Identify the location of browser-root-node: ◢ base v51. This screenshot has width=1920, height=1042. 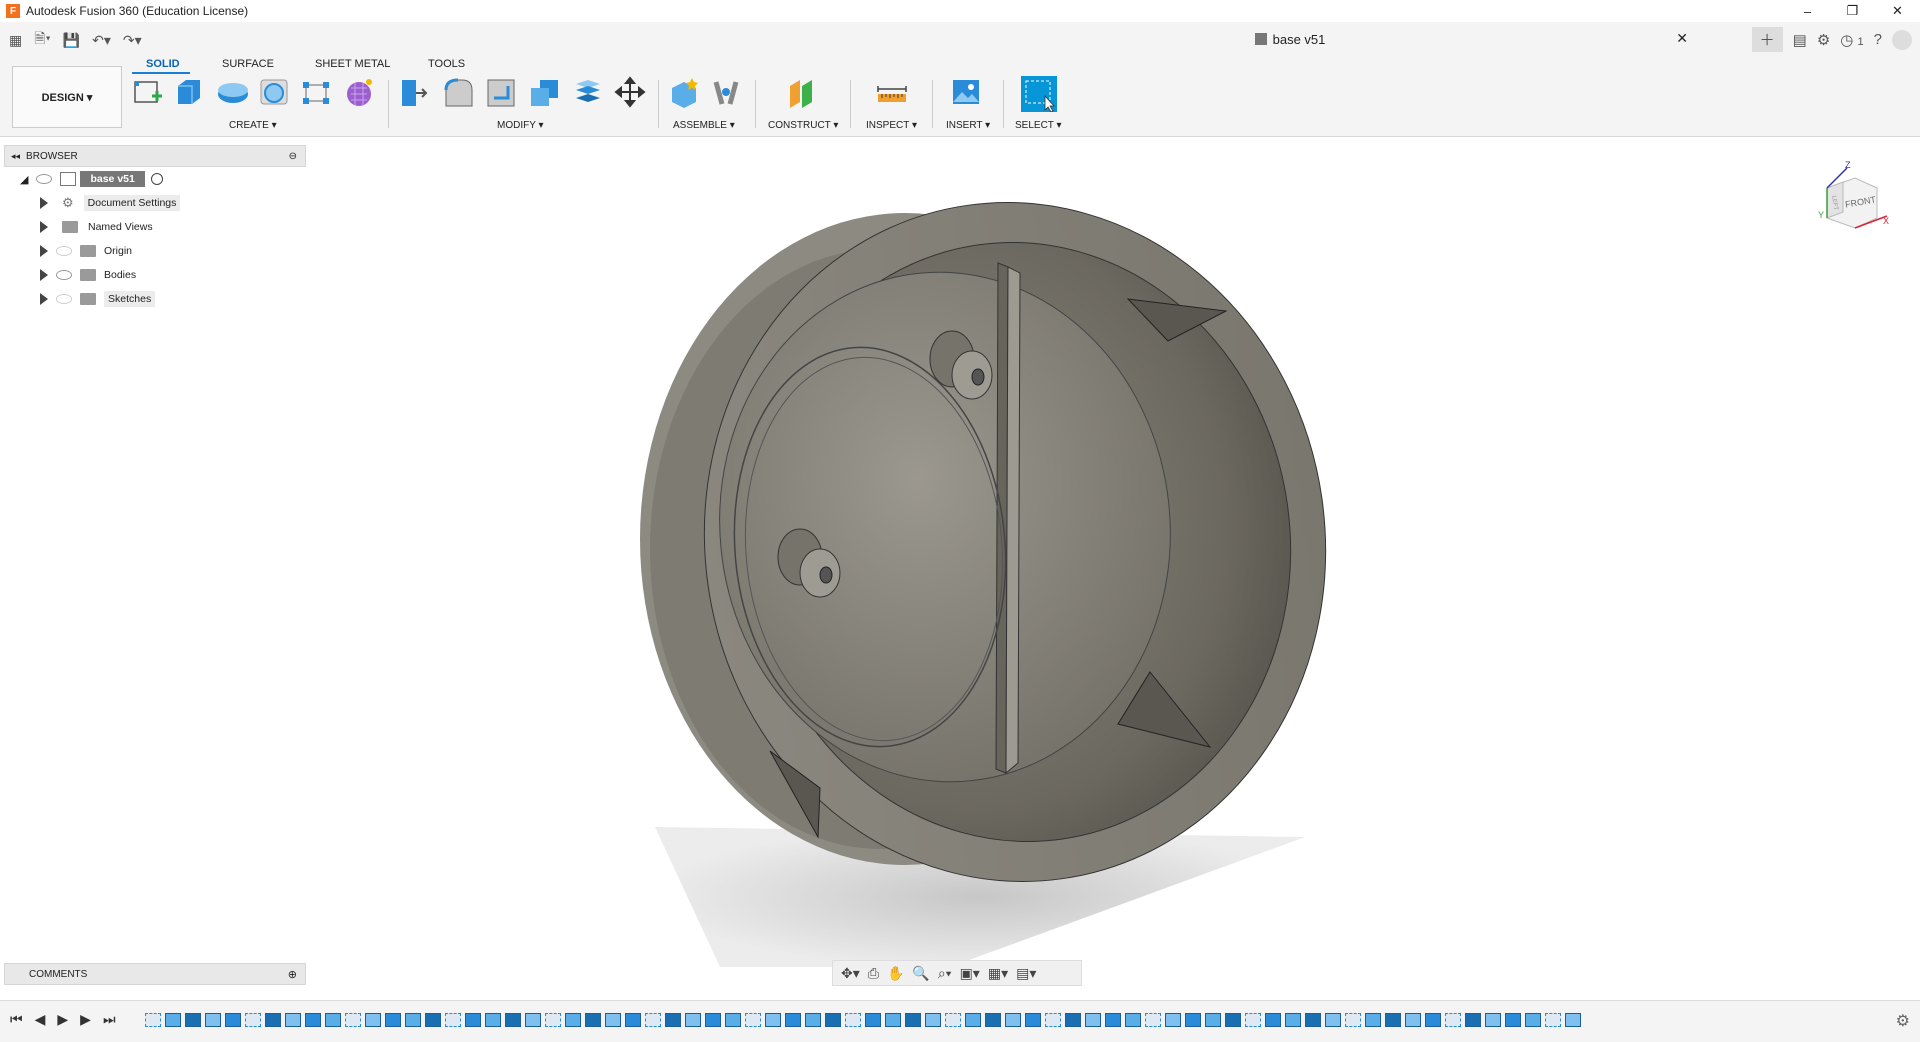
(91, 179).